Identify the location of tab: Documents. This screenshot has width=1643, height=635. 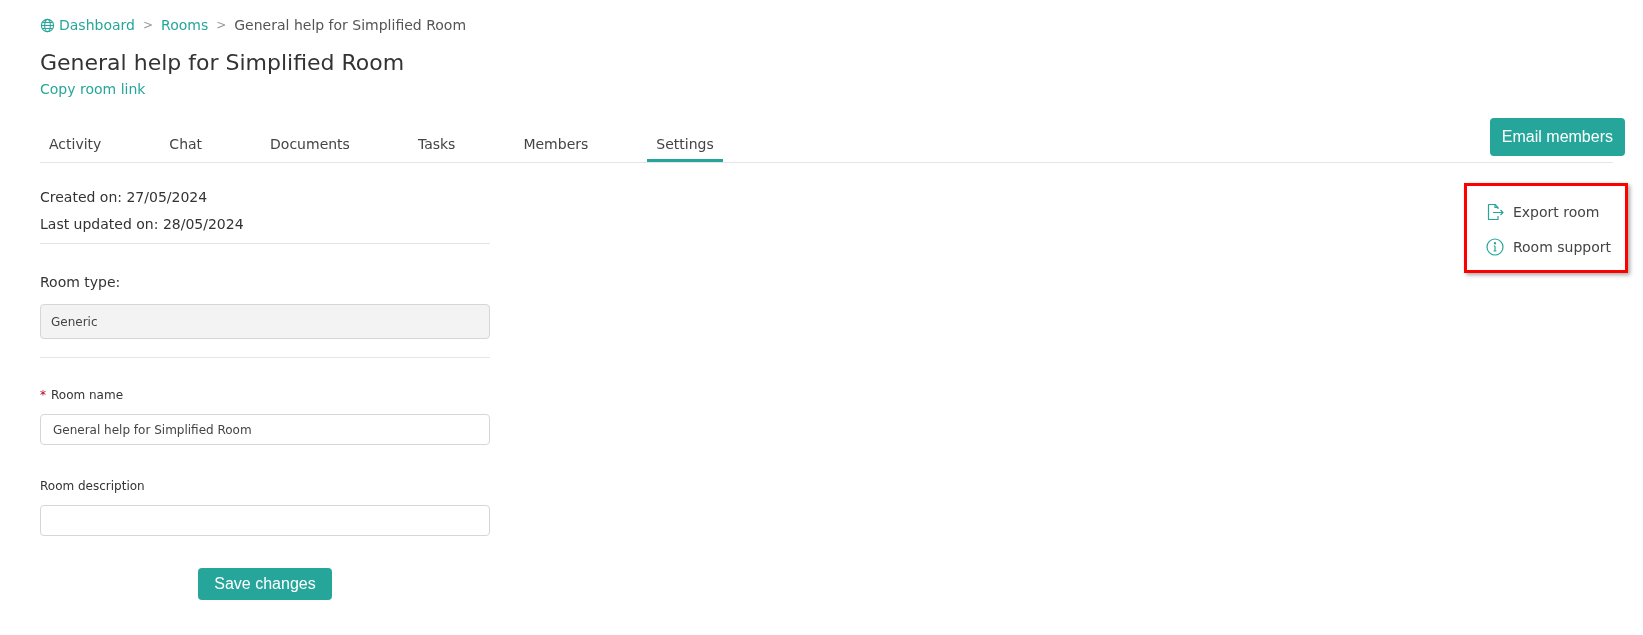
(310, 149).